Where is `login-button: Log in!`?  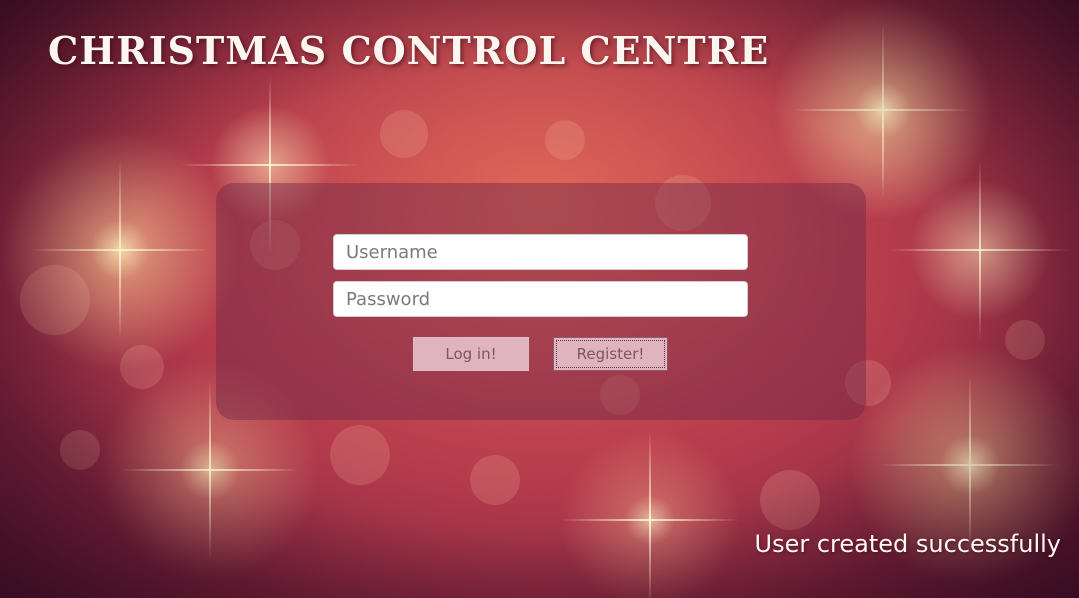 login-button: Log in! is located at coordinates (471, 354).